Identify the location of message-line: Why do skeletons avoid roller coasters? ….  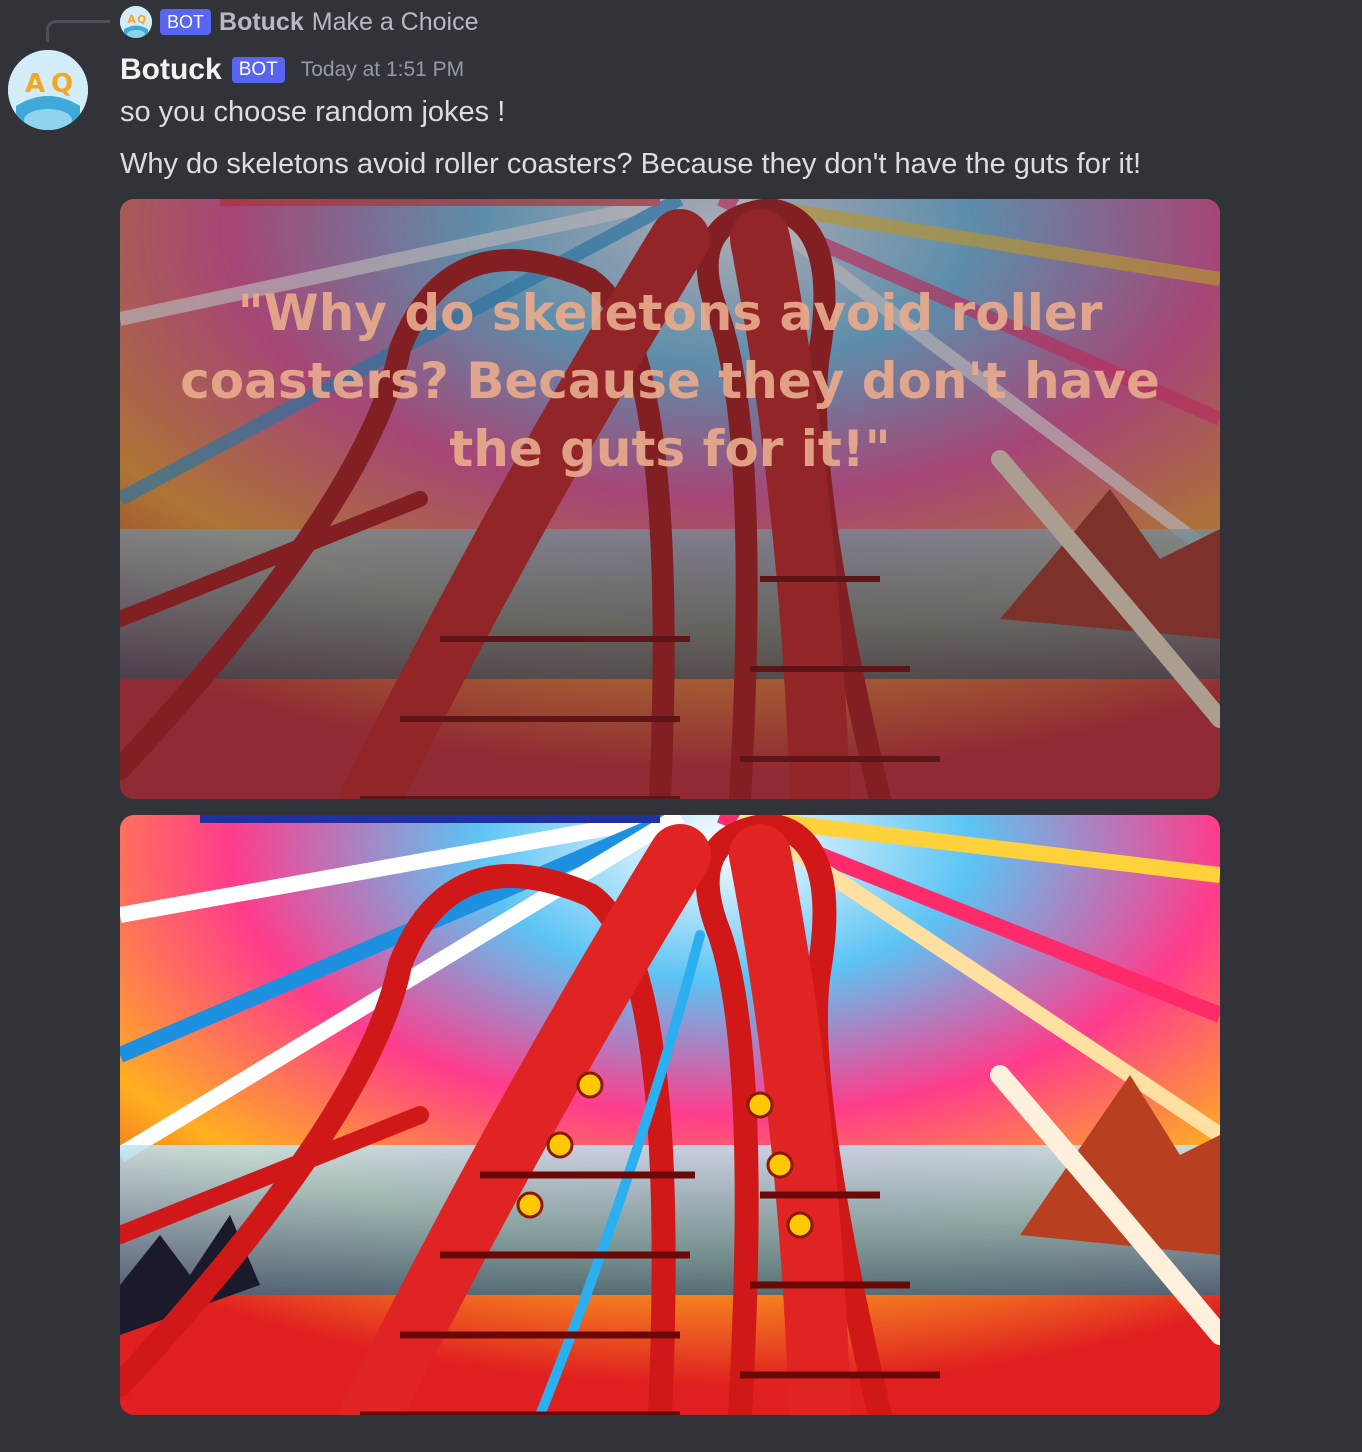
(631, 164).